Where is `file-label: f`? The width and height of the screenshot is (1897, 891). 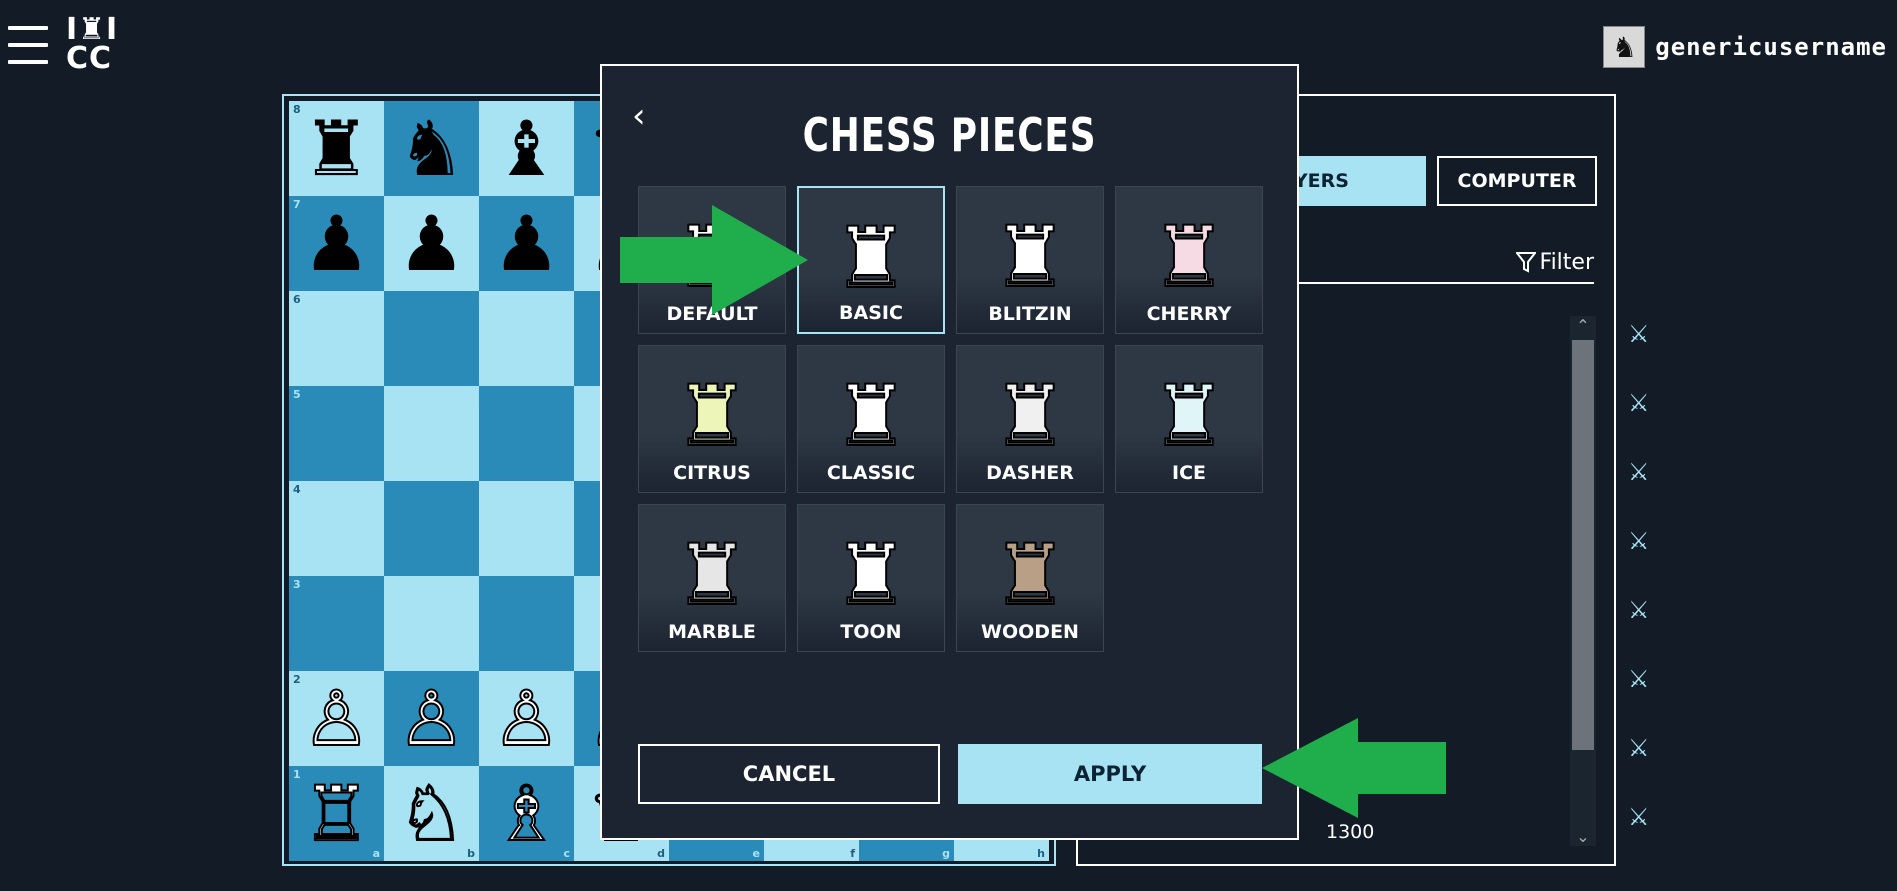 file-label: f is located at coordinates (852, 853).